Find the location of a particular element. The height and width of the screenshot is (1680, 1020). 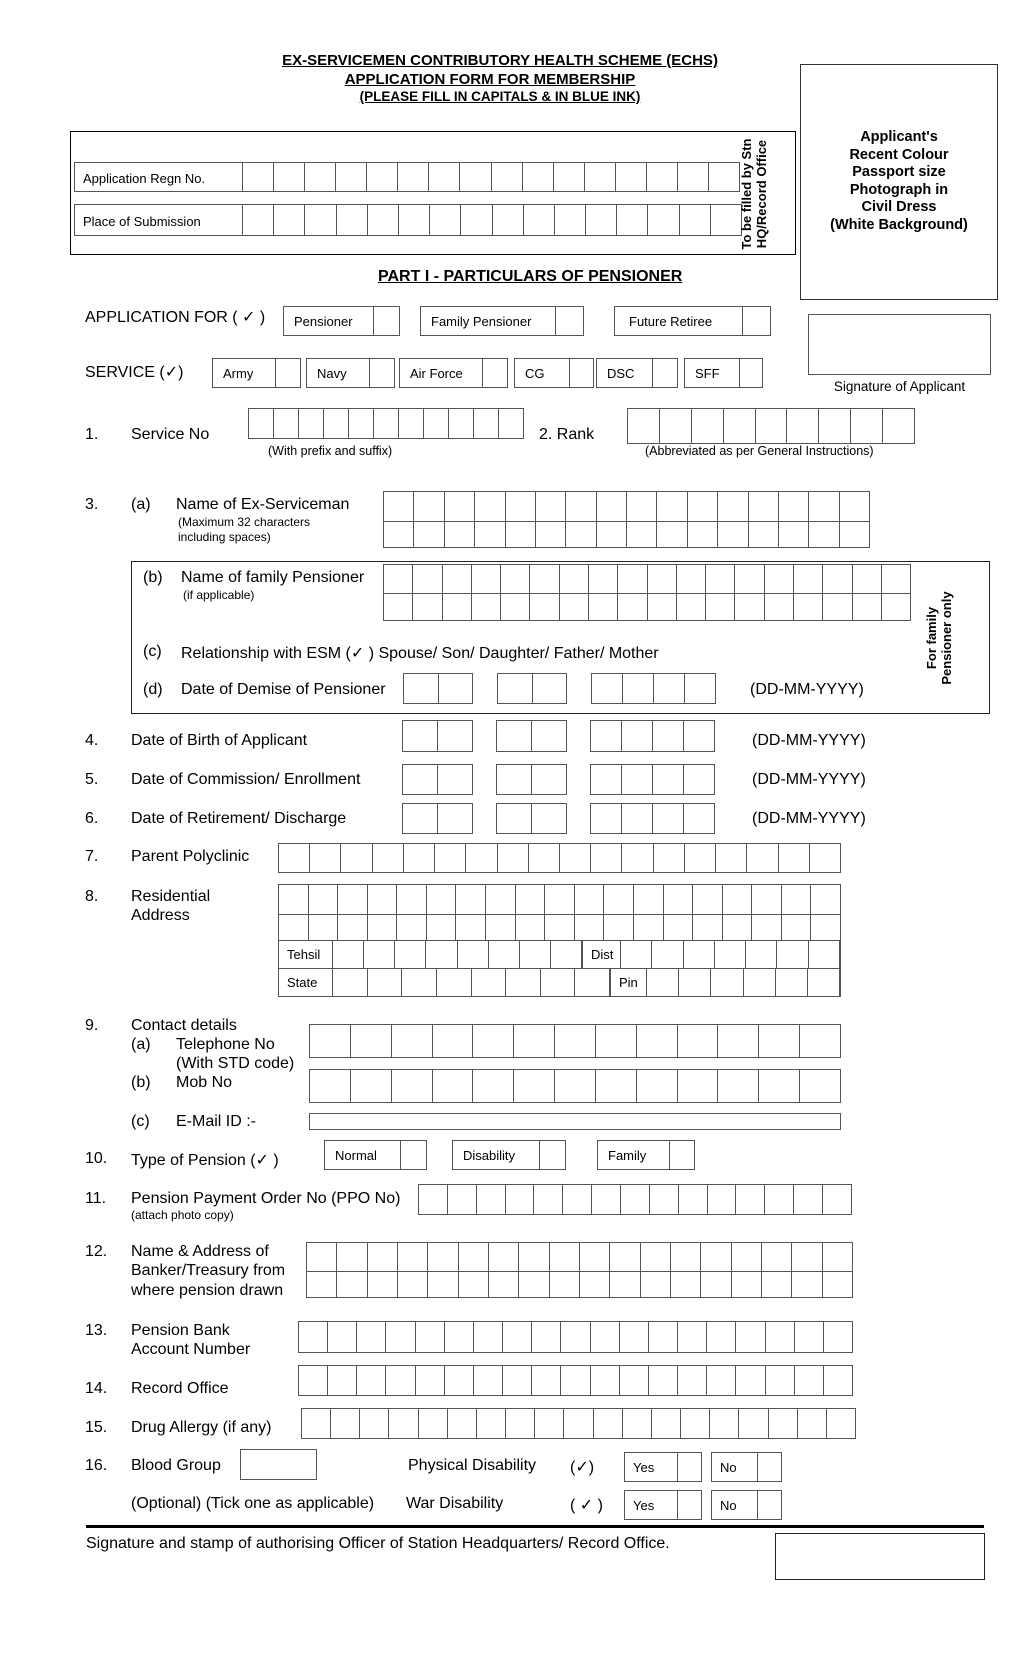

application-regn-input is located at coordinates (491, 177).